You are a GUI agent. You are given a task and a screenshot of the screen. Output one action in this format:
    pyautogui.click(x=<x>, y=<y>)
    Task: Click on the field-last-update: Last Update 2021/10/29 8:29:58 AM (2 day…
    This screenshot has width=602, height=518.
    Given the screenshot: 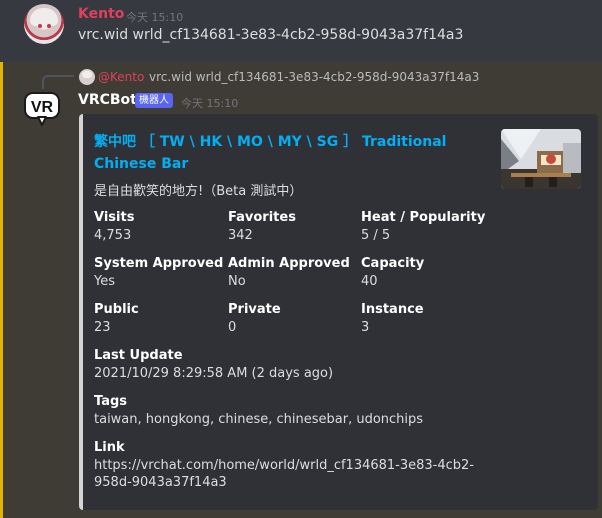 What is the action you would take?
    pyautogui.click(x=213, y=364)
    